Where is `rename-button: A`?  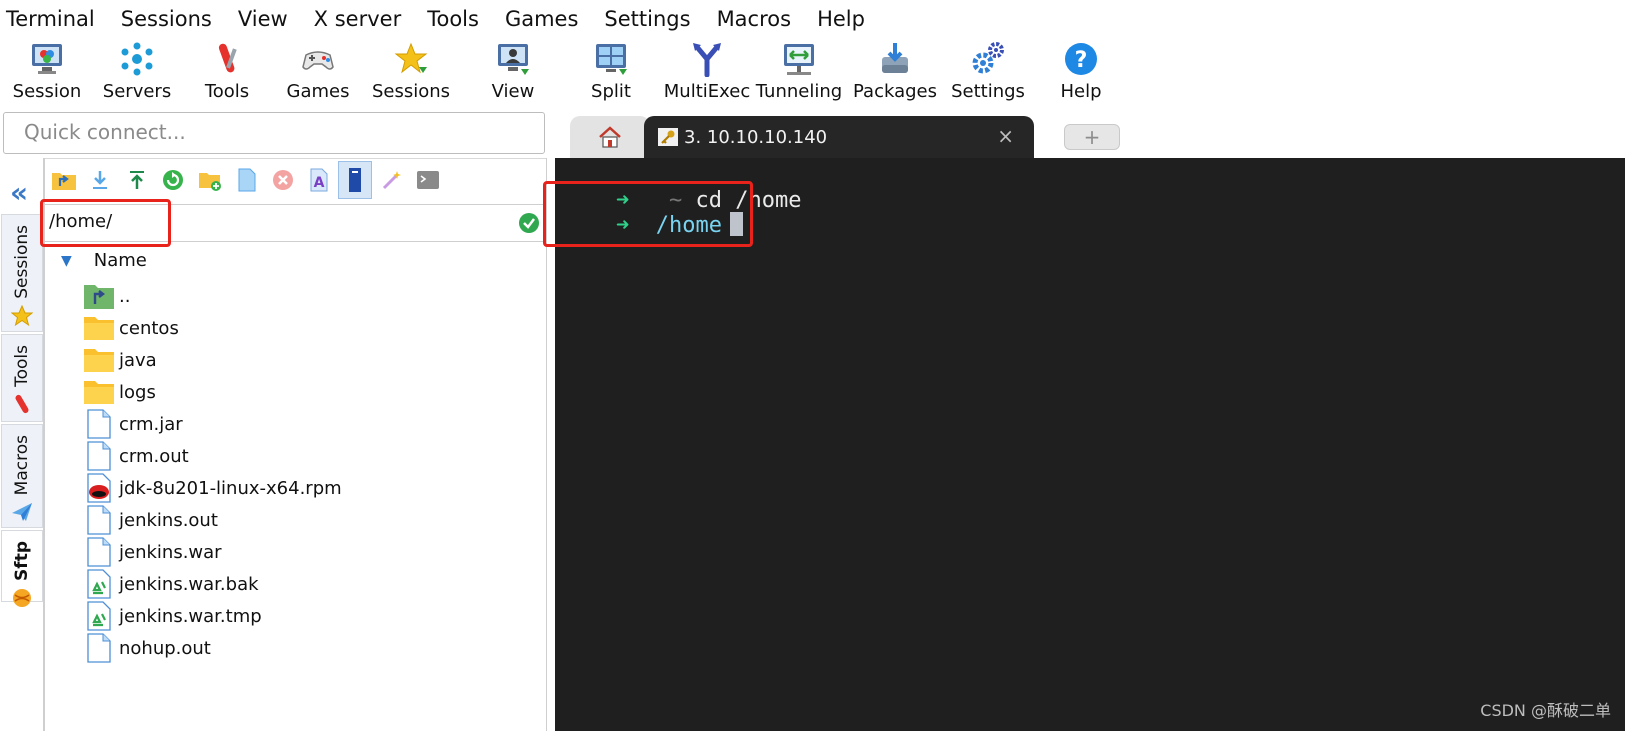 rename-button: A is located at coordinates (319, 180).